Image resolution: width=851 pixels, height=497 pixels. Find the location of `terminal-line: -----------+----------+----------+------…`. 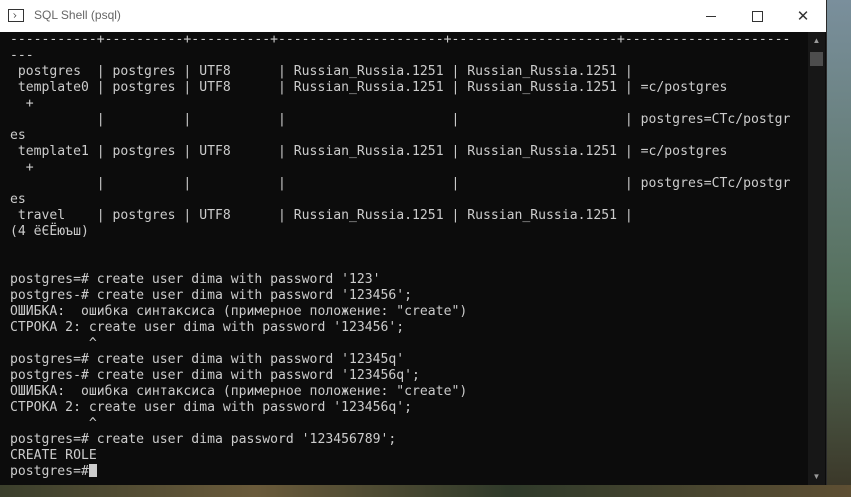

terminal-line: -----------+----------+----------+------… is located at coordinates (400, 39).